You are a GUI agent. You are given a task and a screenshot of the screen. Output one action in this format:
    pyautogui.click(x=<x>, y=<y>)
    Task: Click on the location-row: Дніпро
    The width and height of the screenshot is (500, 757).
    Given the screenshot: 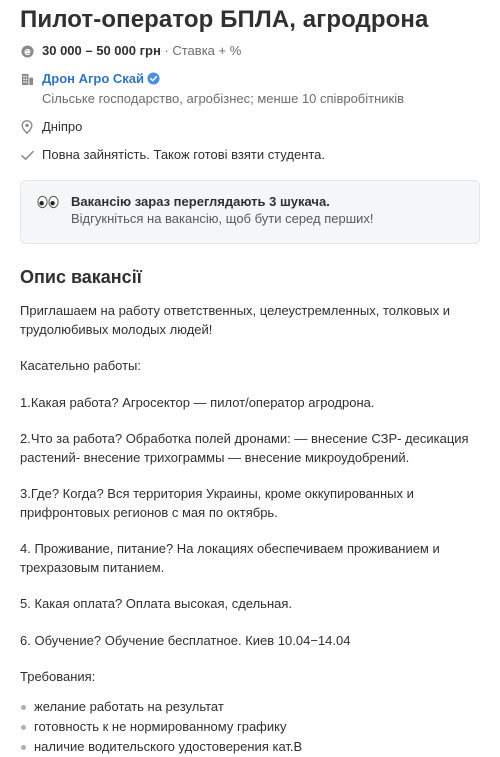 What is the action you would take?
    pyautogui.click(x=250, y=127)
    